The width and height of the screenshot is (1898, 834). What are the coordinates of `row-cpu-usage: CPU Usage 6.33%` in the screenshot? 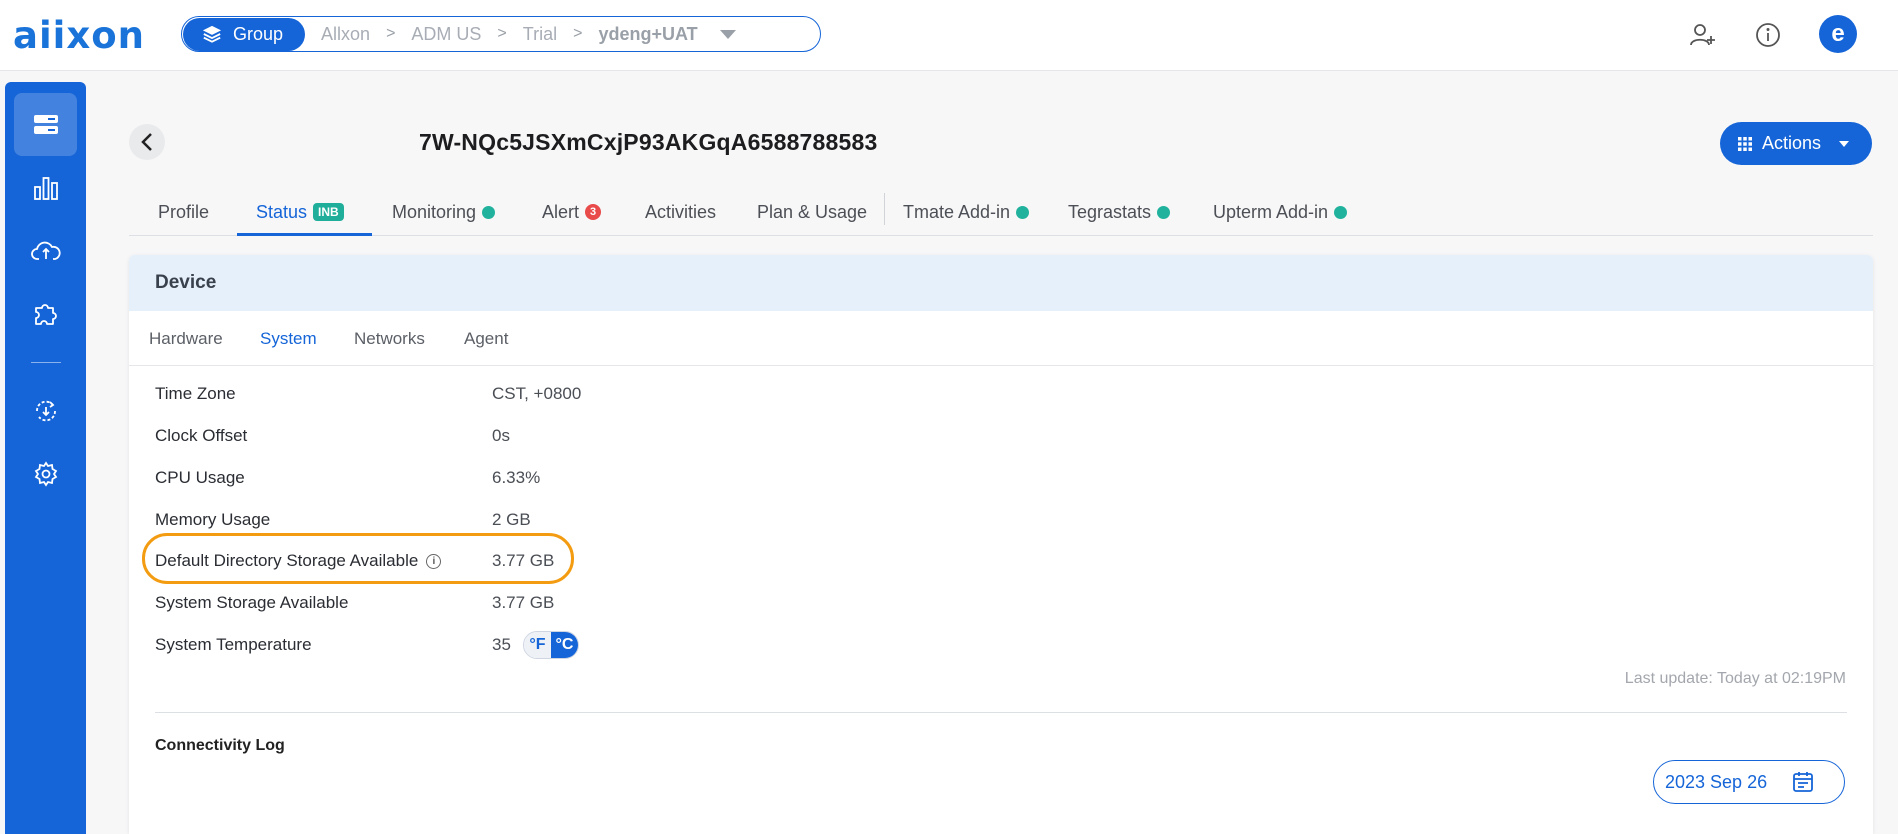 It's located at (455, 478).